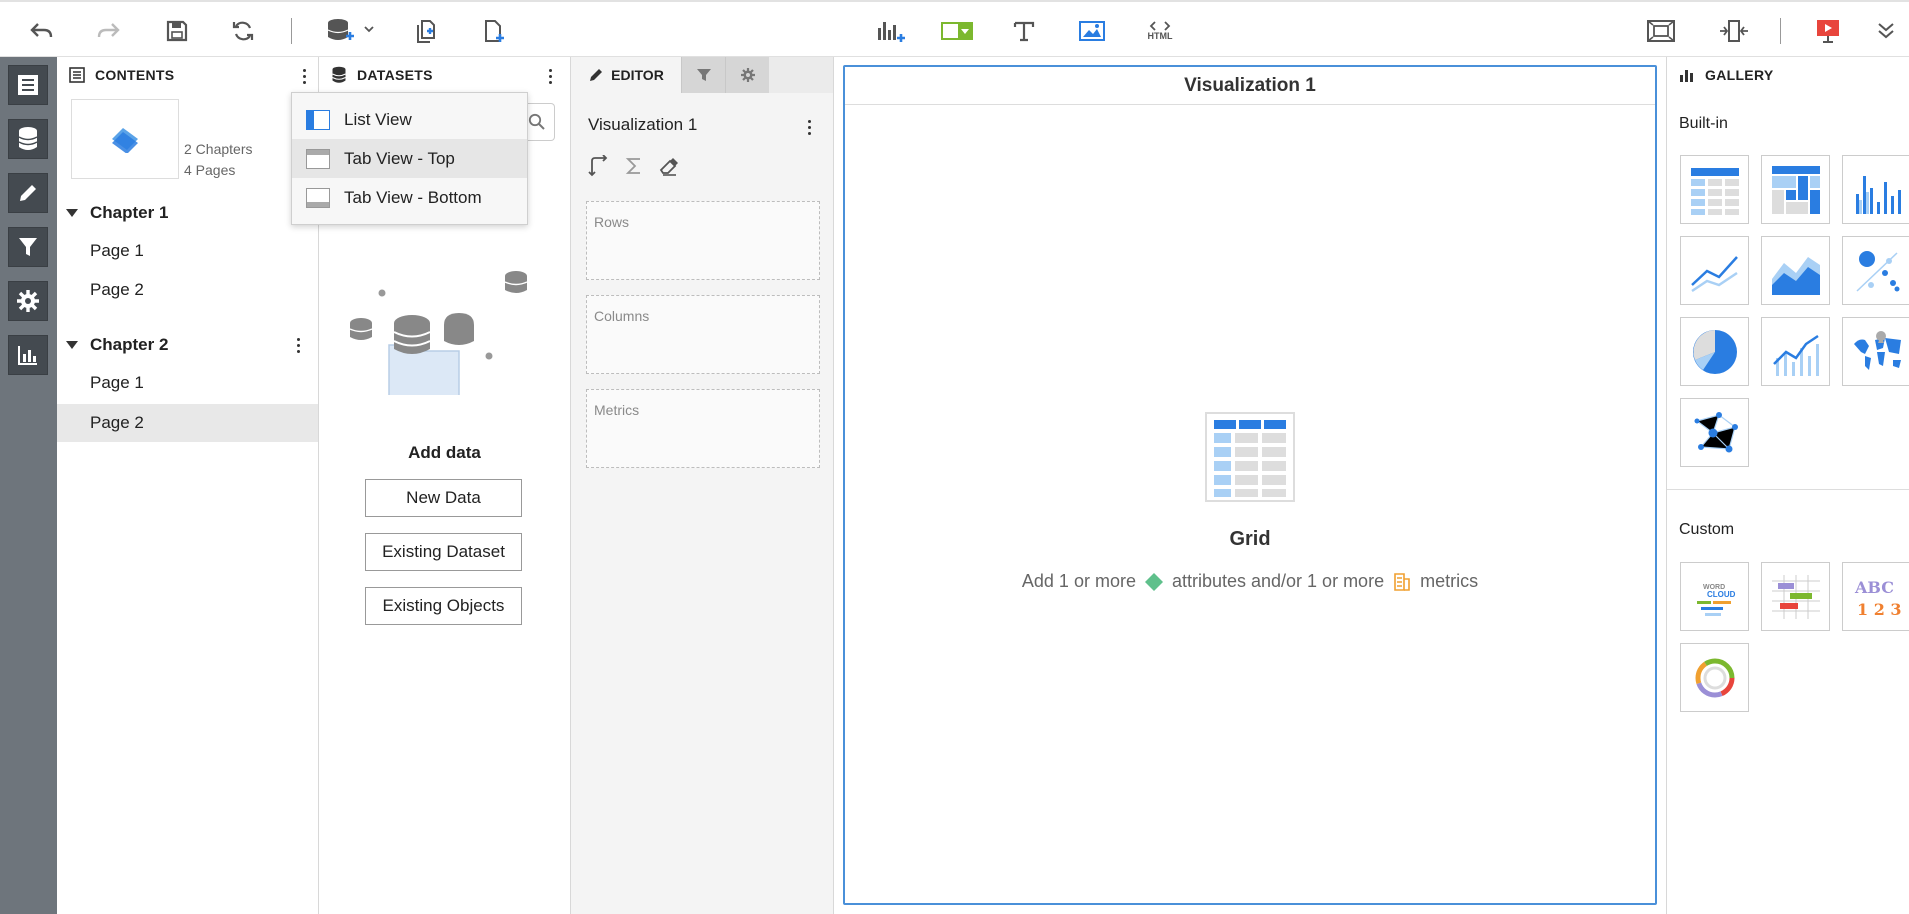 This screenshot has width=1909, height=914. Describe the element at coordinates (187, 75) in the screenshot. I see `contents-header: CONTENTS` at that location.